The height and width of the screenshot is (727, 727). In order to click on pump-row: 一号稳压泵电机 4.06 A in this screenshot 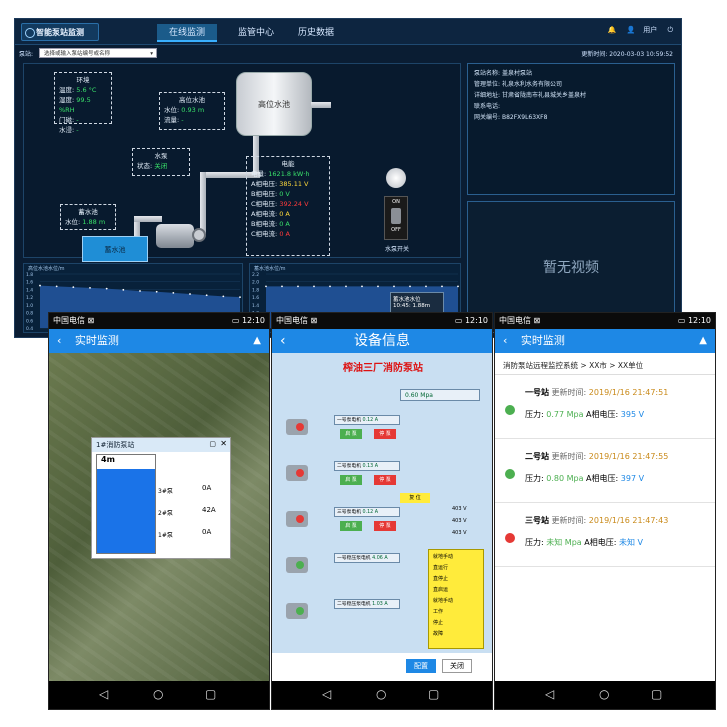, I will do `click(353, 567)`.